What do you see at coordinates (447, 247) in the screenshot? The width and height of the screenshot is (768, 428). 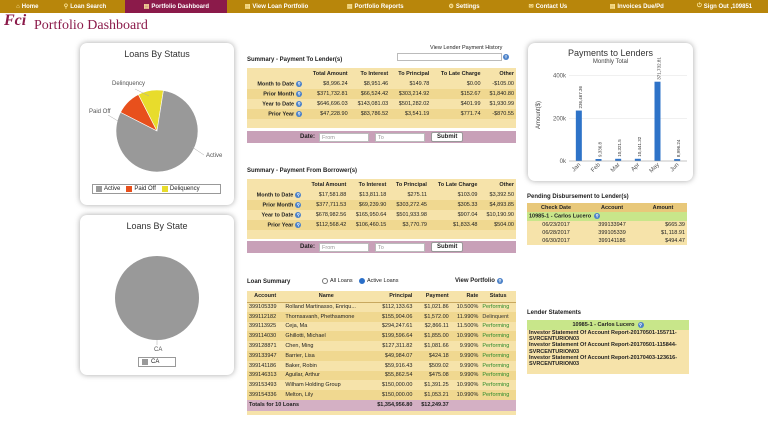 I see `borrower-submit-button: Submit` at bounding box center [447, 247].